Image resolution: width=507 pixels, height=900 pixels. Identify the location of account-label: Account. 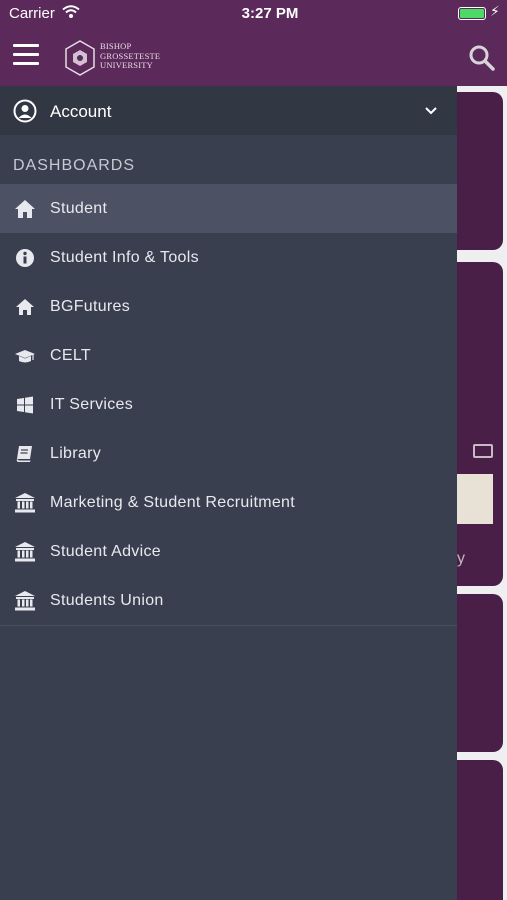
(81, 111).